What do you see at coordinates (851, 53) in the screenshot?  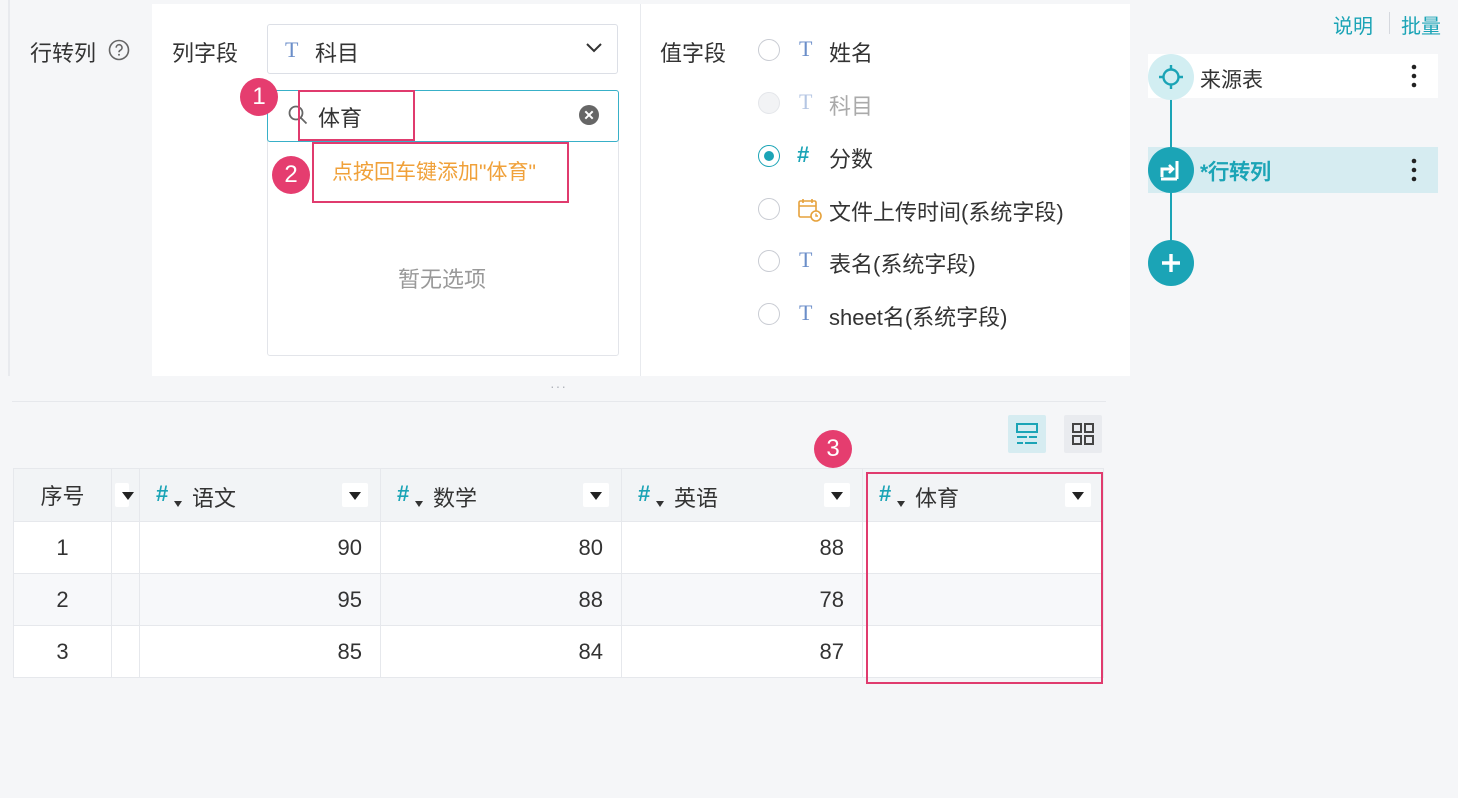 I see `value-field-option-label: 姓名` at bounding box center [851, 53].